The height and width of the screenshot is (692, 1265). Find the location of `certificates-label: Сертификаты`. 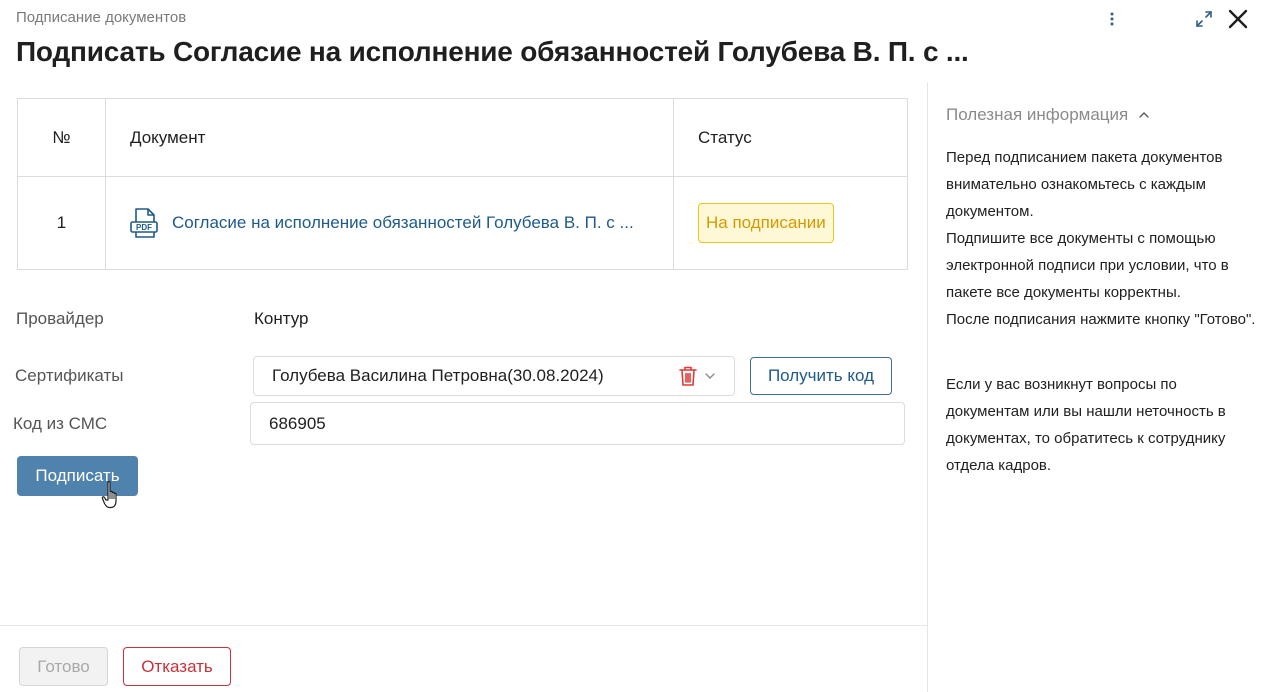

certificates-label: Сертификаты is located at coordinates (69, 375).